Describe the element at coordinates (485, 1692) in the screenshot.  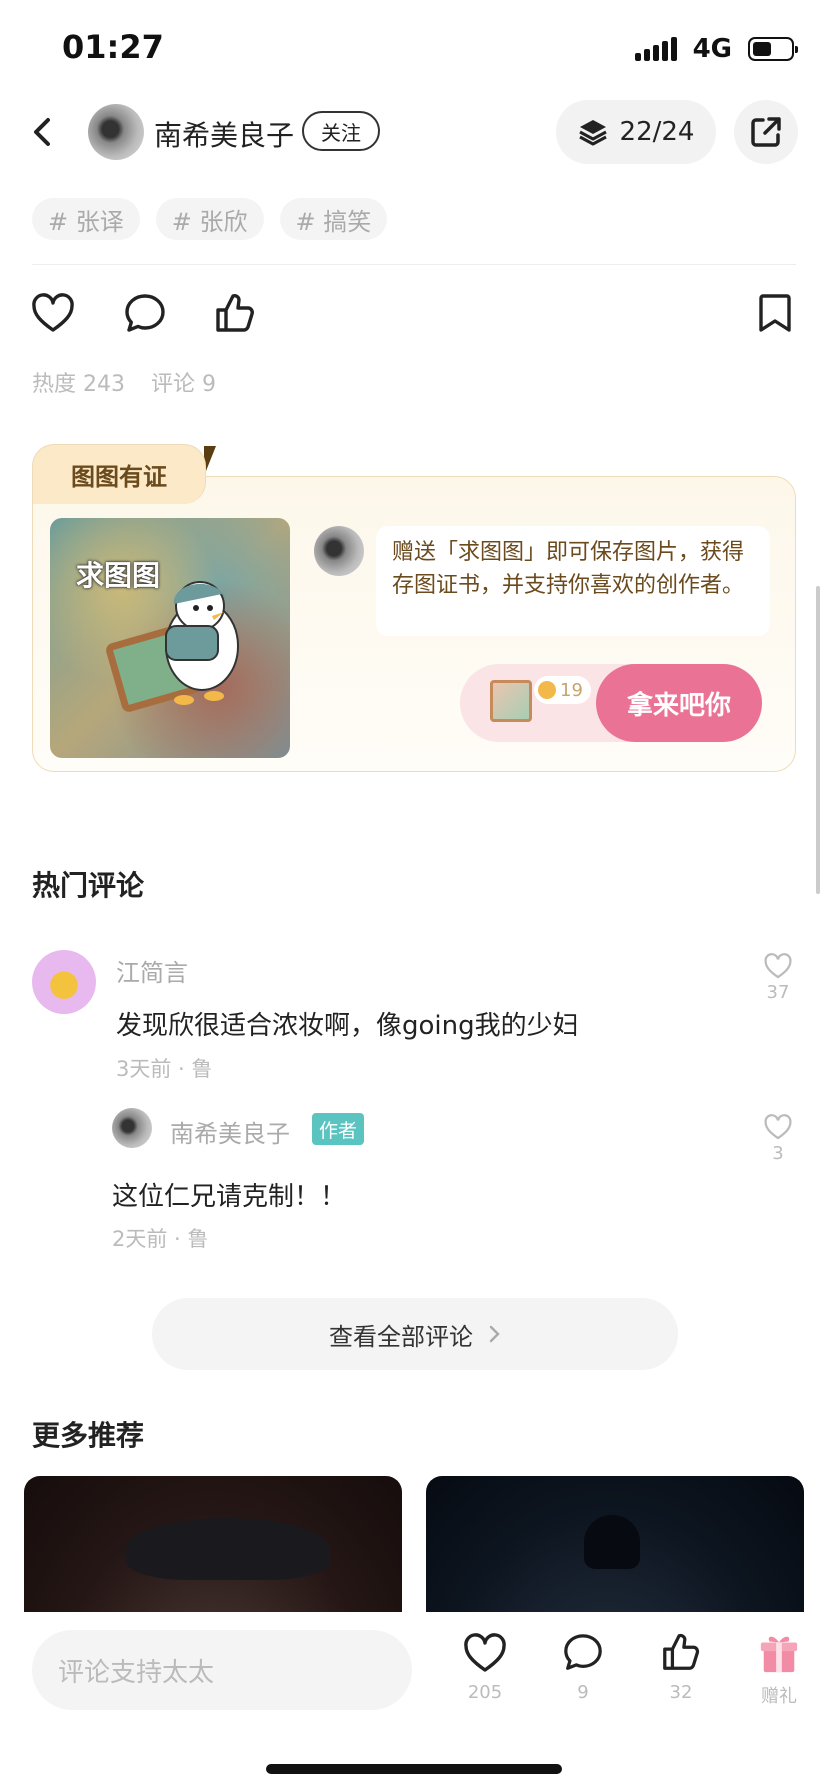
I see `like-count: 205` at that location.